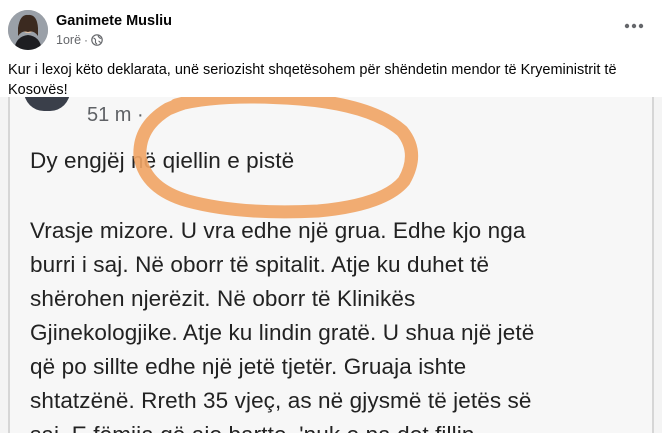 The width and height of the screenshot is (662, 433). What do you see at coordinates (653, 265) in the screenshot?
I see `screenshot-edge-right` at bounding box center [653, 265].